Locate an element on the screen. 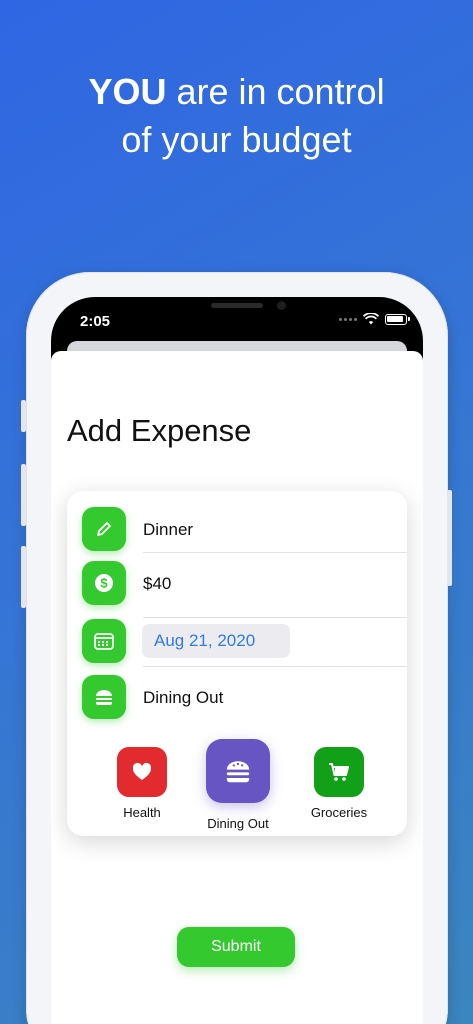 Image resolution: width=473 pixels, height=1024 pixels. speaker is located at coordinates (237, 305).